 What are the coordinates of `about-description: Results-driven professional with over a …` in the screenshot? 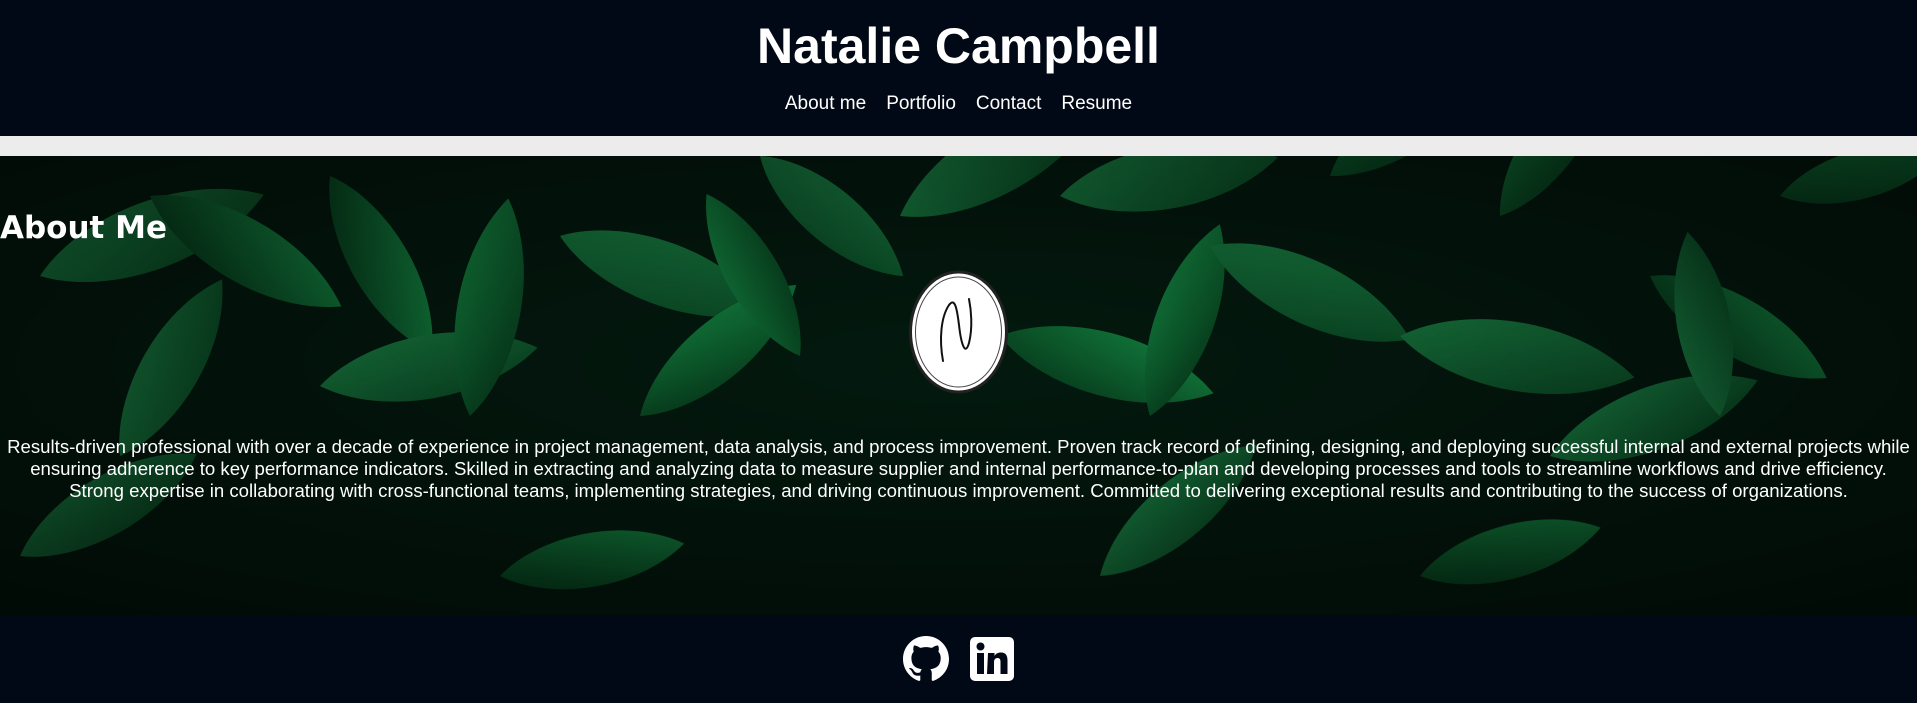 It's located at (958, 468).